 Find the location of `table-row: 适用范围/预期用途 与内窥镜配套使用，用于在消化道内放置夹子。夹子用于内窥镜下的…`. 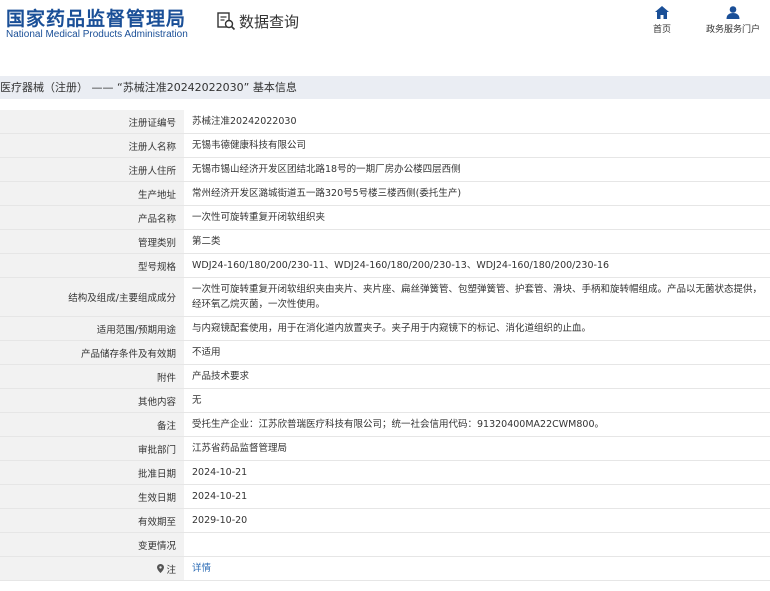

table-row: 适用范围/预期用途 与内窥镜配套使用，用于在消化道内放置夹子。夹子用于内窥镜下的… is located at coordinates (385, 329).